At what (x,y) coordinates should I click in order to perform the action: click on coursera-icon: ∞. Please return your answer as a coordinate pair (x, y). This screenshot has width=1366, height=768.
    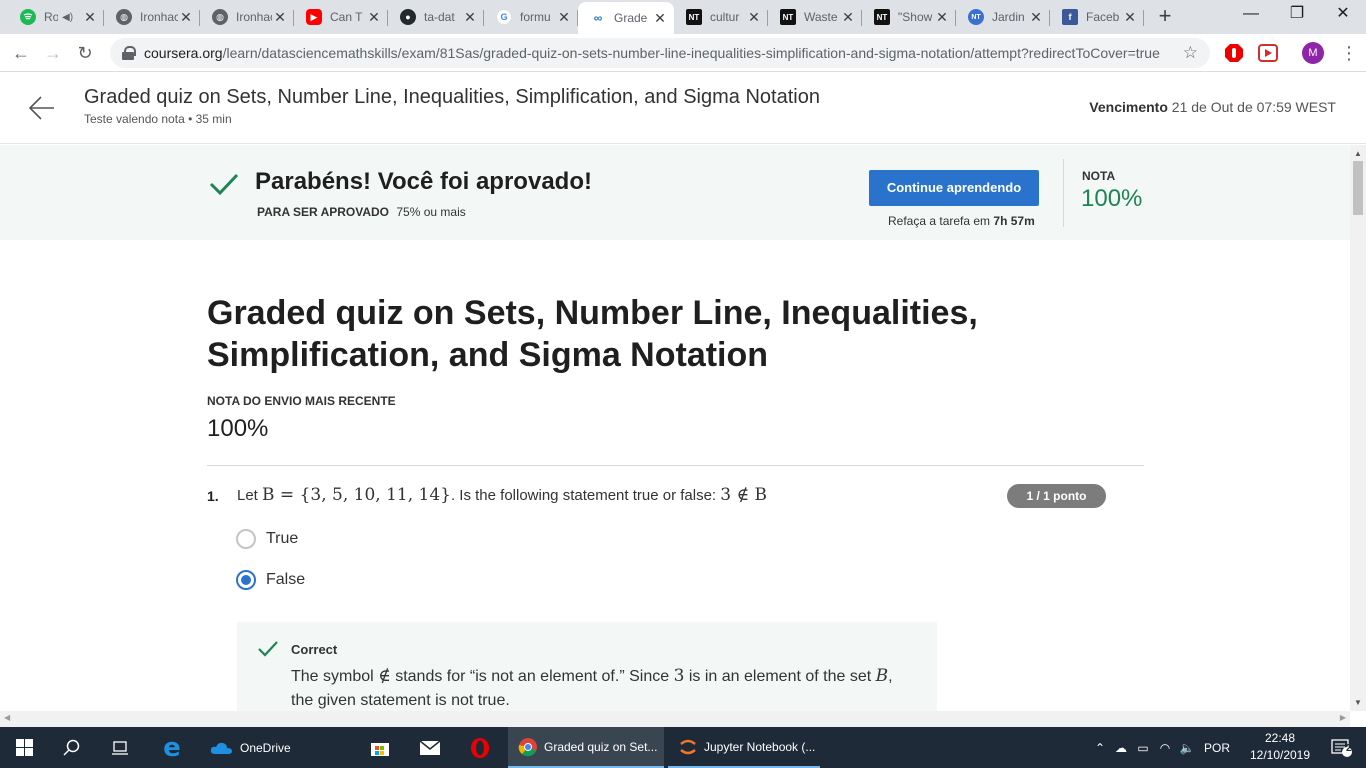
    Looking at the image, I should click on (598, 18).